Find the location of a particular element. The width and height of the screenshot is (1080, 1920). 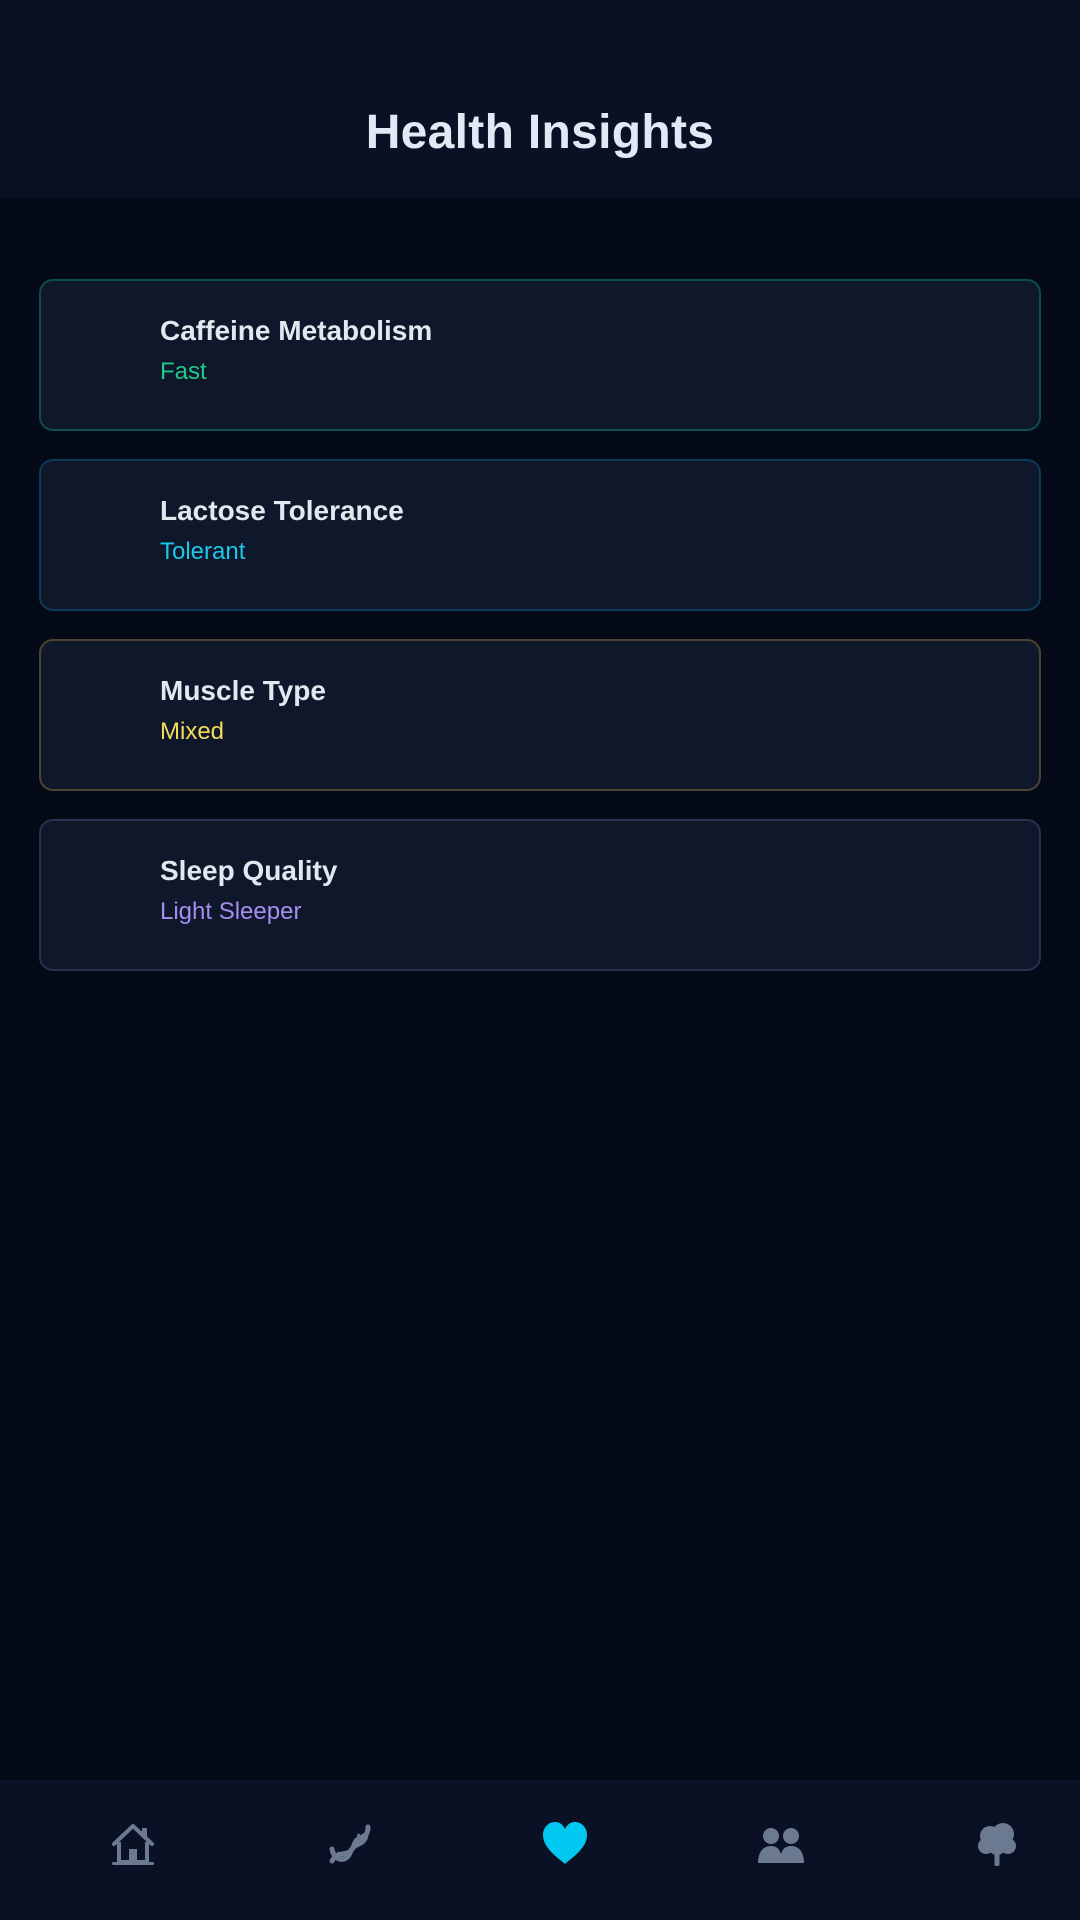

insight-card-muscle: Muscle Type Mixed is located at coordinates (540, 715).